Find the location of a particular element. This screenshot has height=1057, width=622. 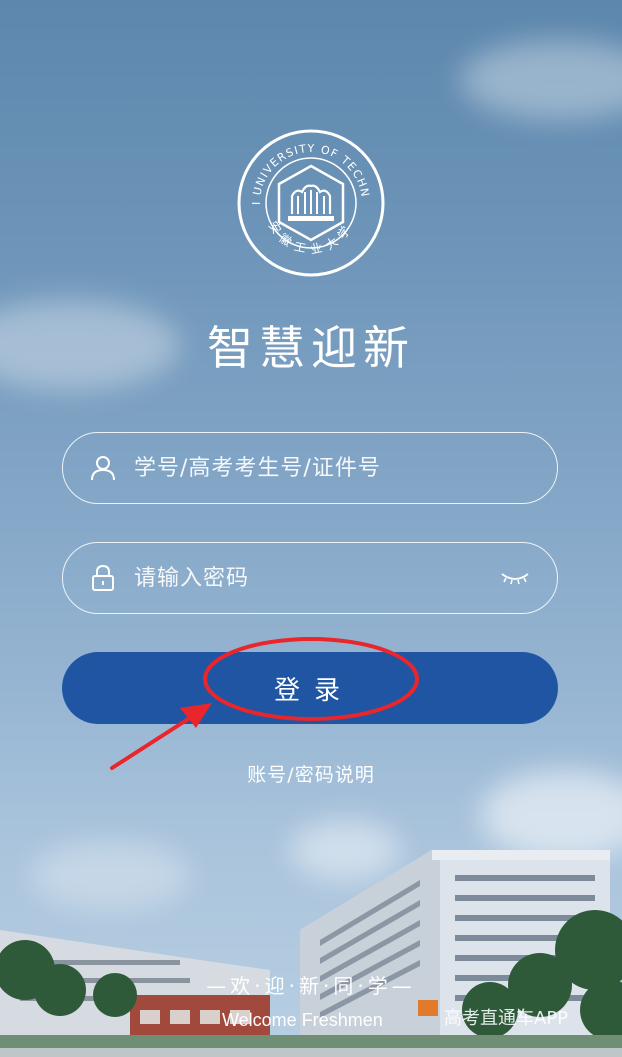

lock-icon is located at coordinates (103, 578).